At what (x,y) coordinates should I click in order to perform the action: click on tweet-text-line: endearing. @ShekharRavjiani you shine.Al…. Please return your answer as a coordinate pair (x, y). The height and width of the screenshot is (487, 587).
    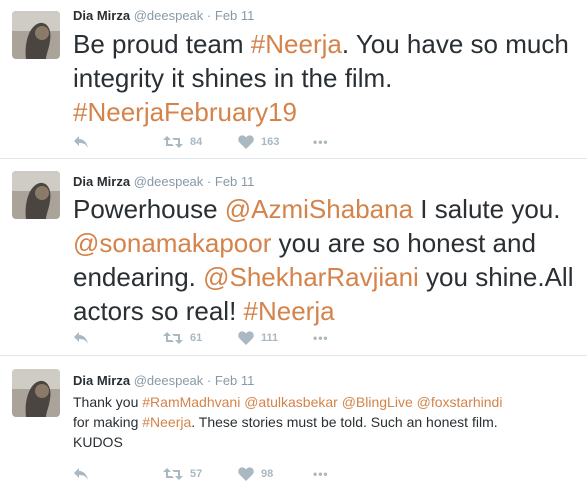
    Looking at the image, I should click on (323, 277).